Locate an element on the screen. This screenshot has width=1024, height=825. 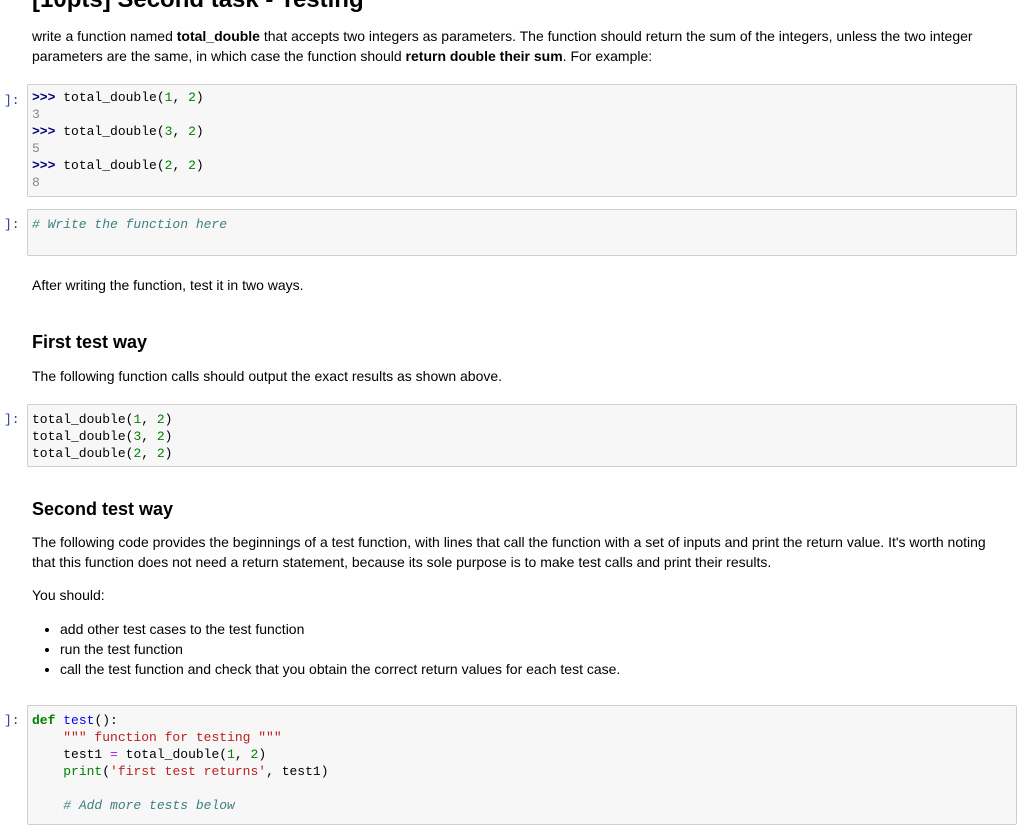
function-name: test is located at coordinates (79, 720).